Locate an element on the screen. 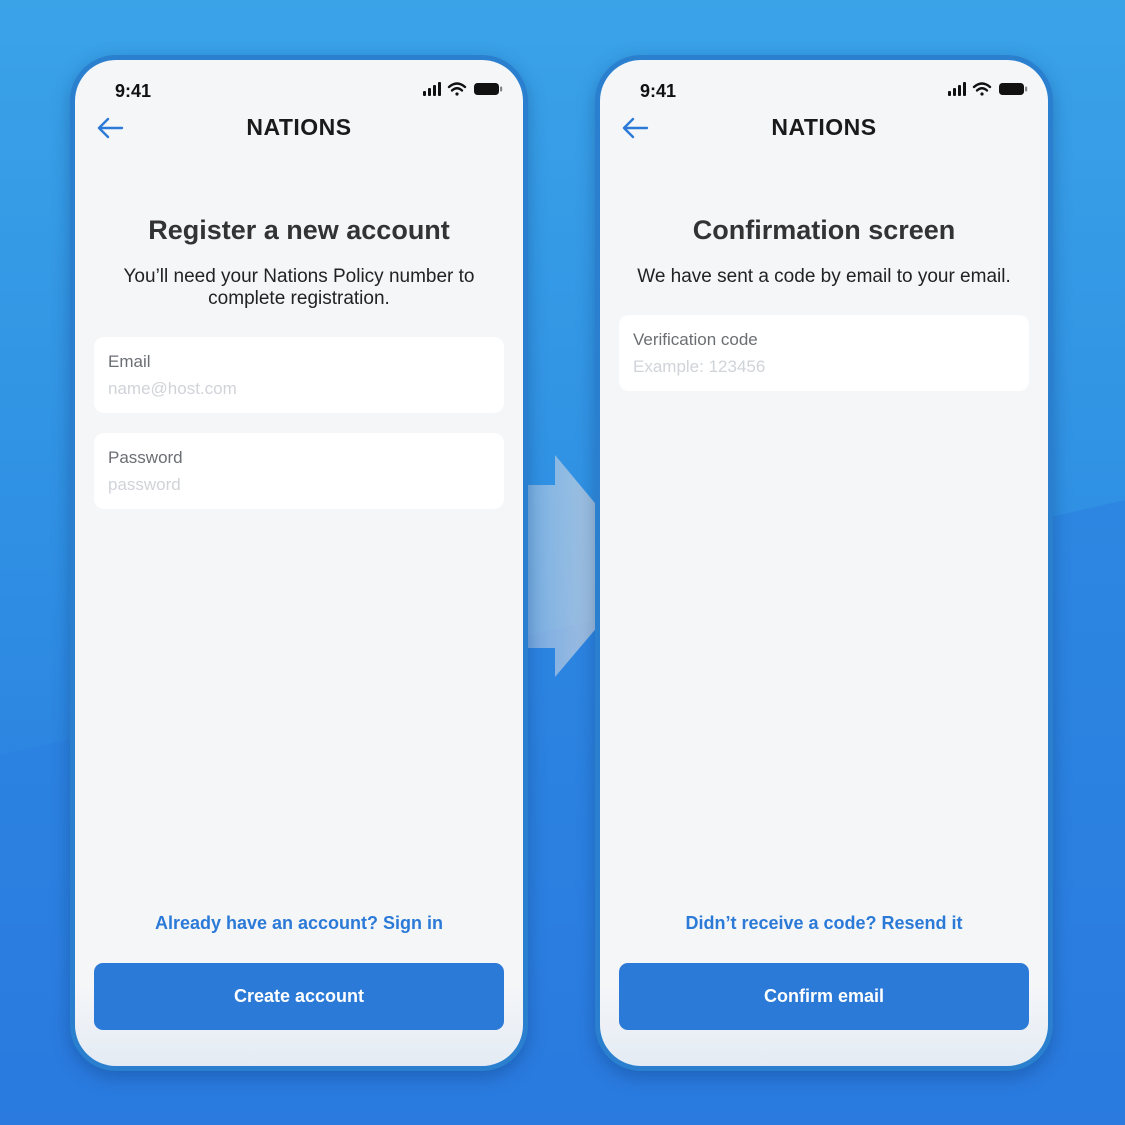 The height and width of the screenshot is (1125, 1125). resend-code-link: Didn’t receive a code? Resend it is located at coordinates (824, 923).